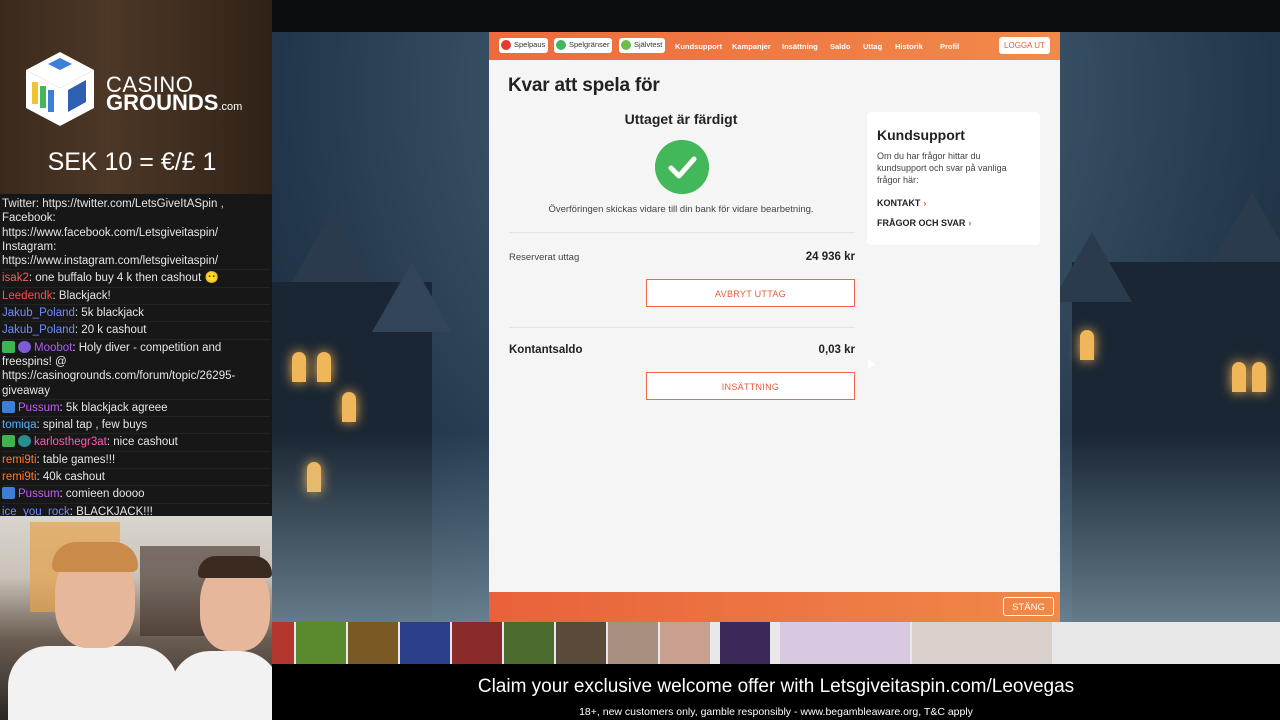 Image resolution: width=1280 pixels, height=720 pixels. What do you see at coordinates (751, 46) in the screenshot?
I see `nav-kampanjer: Kampanjer` at bounding box center [751, 46].